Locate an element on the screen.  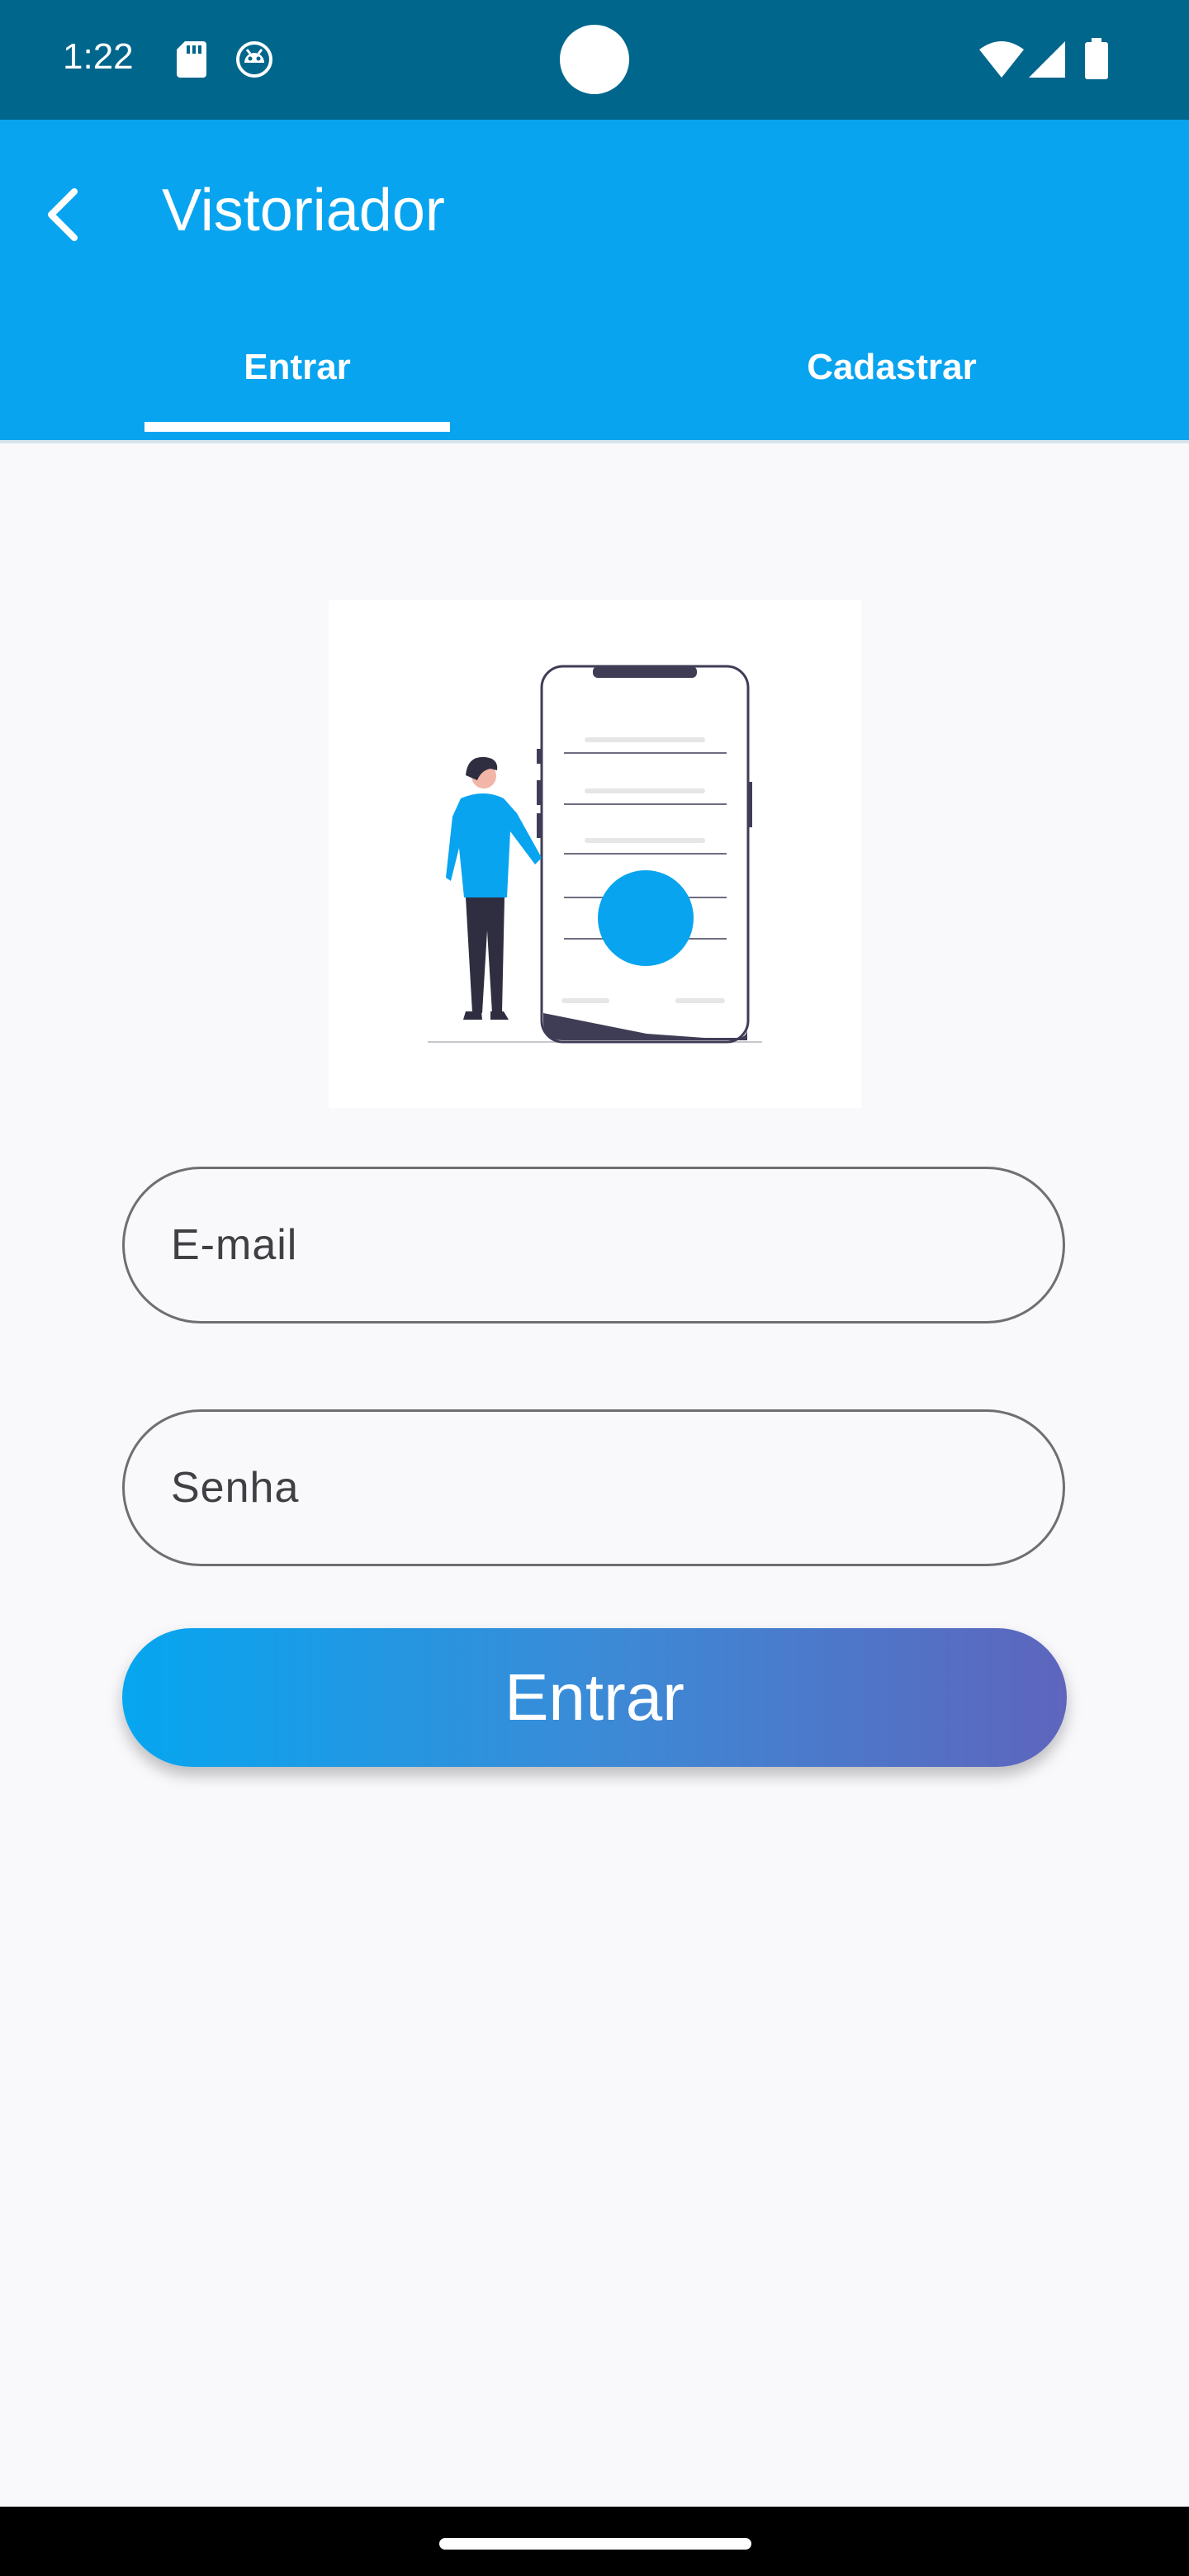
tab-cadastrar: Cadastrar is located at coordinates (891, 367).